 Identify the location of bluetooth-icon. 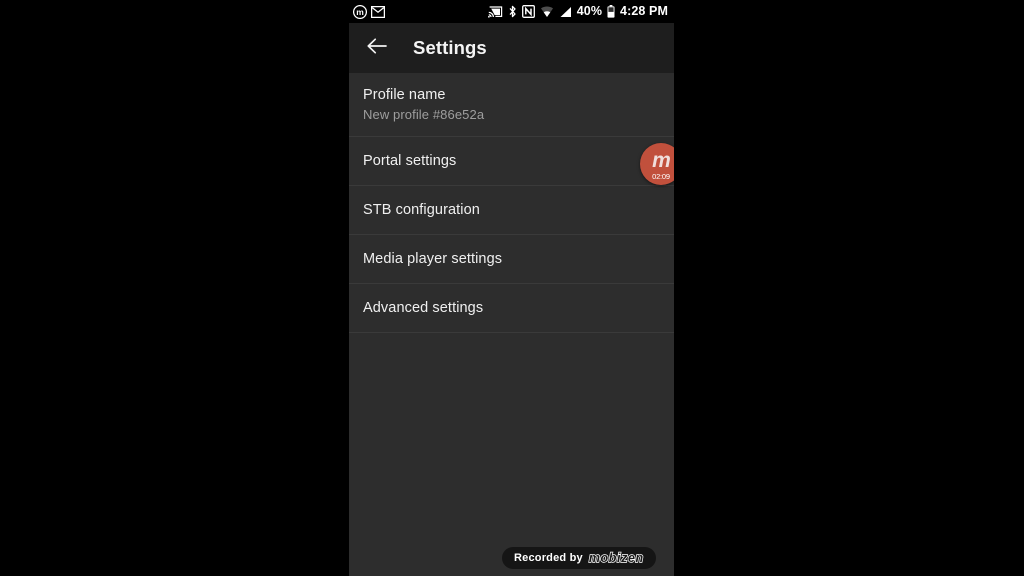
(512, 11).